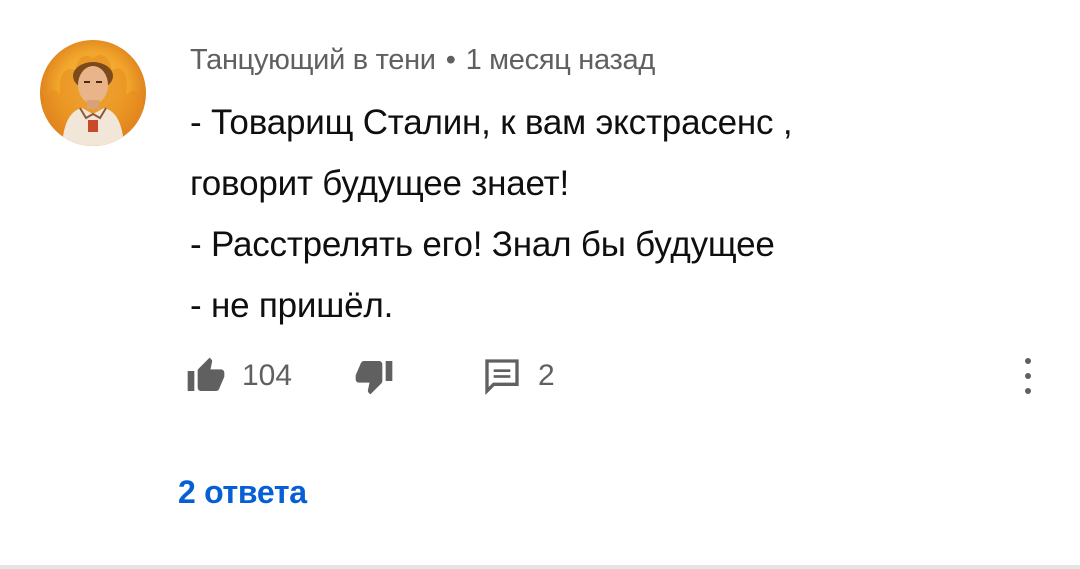 The height and width of the screenshot is (569, 1080). I want to click on comment-meta: Танцующий в тени • 1 месяц назад, so click(422, 60).